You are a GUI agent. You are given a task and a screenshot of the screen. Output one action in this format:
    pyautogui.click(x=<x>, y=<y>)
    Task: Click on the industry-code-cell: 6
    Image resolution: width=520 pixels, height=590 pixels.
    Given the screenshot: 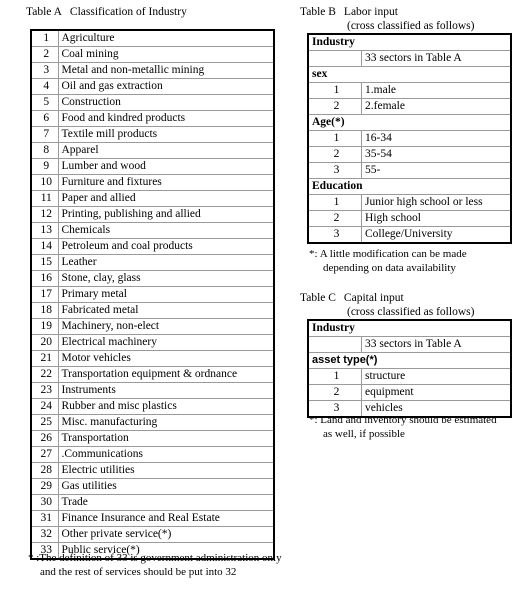 What is the action you would take?
    pyautogui.click(x=44, y=118)
    